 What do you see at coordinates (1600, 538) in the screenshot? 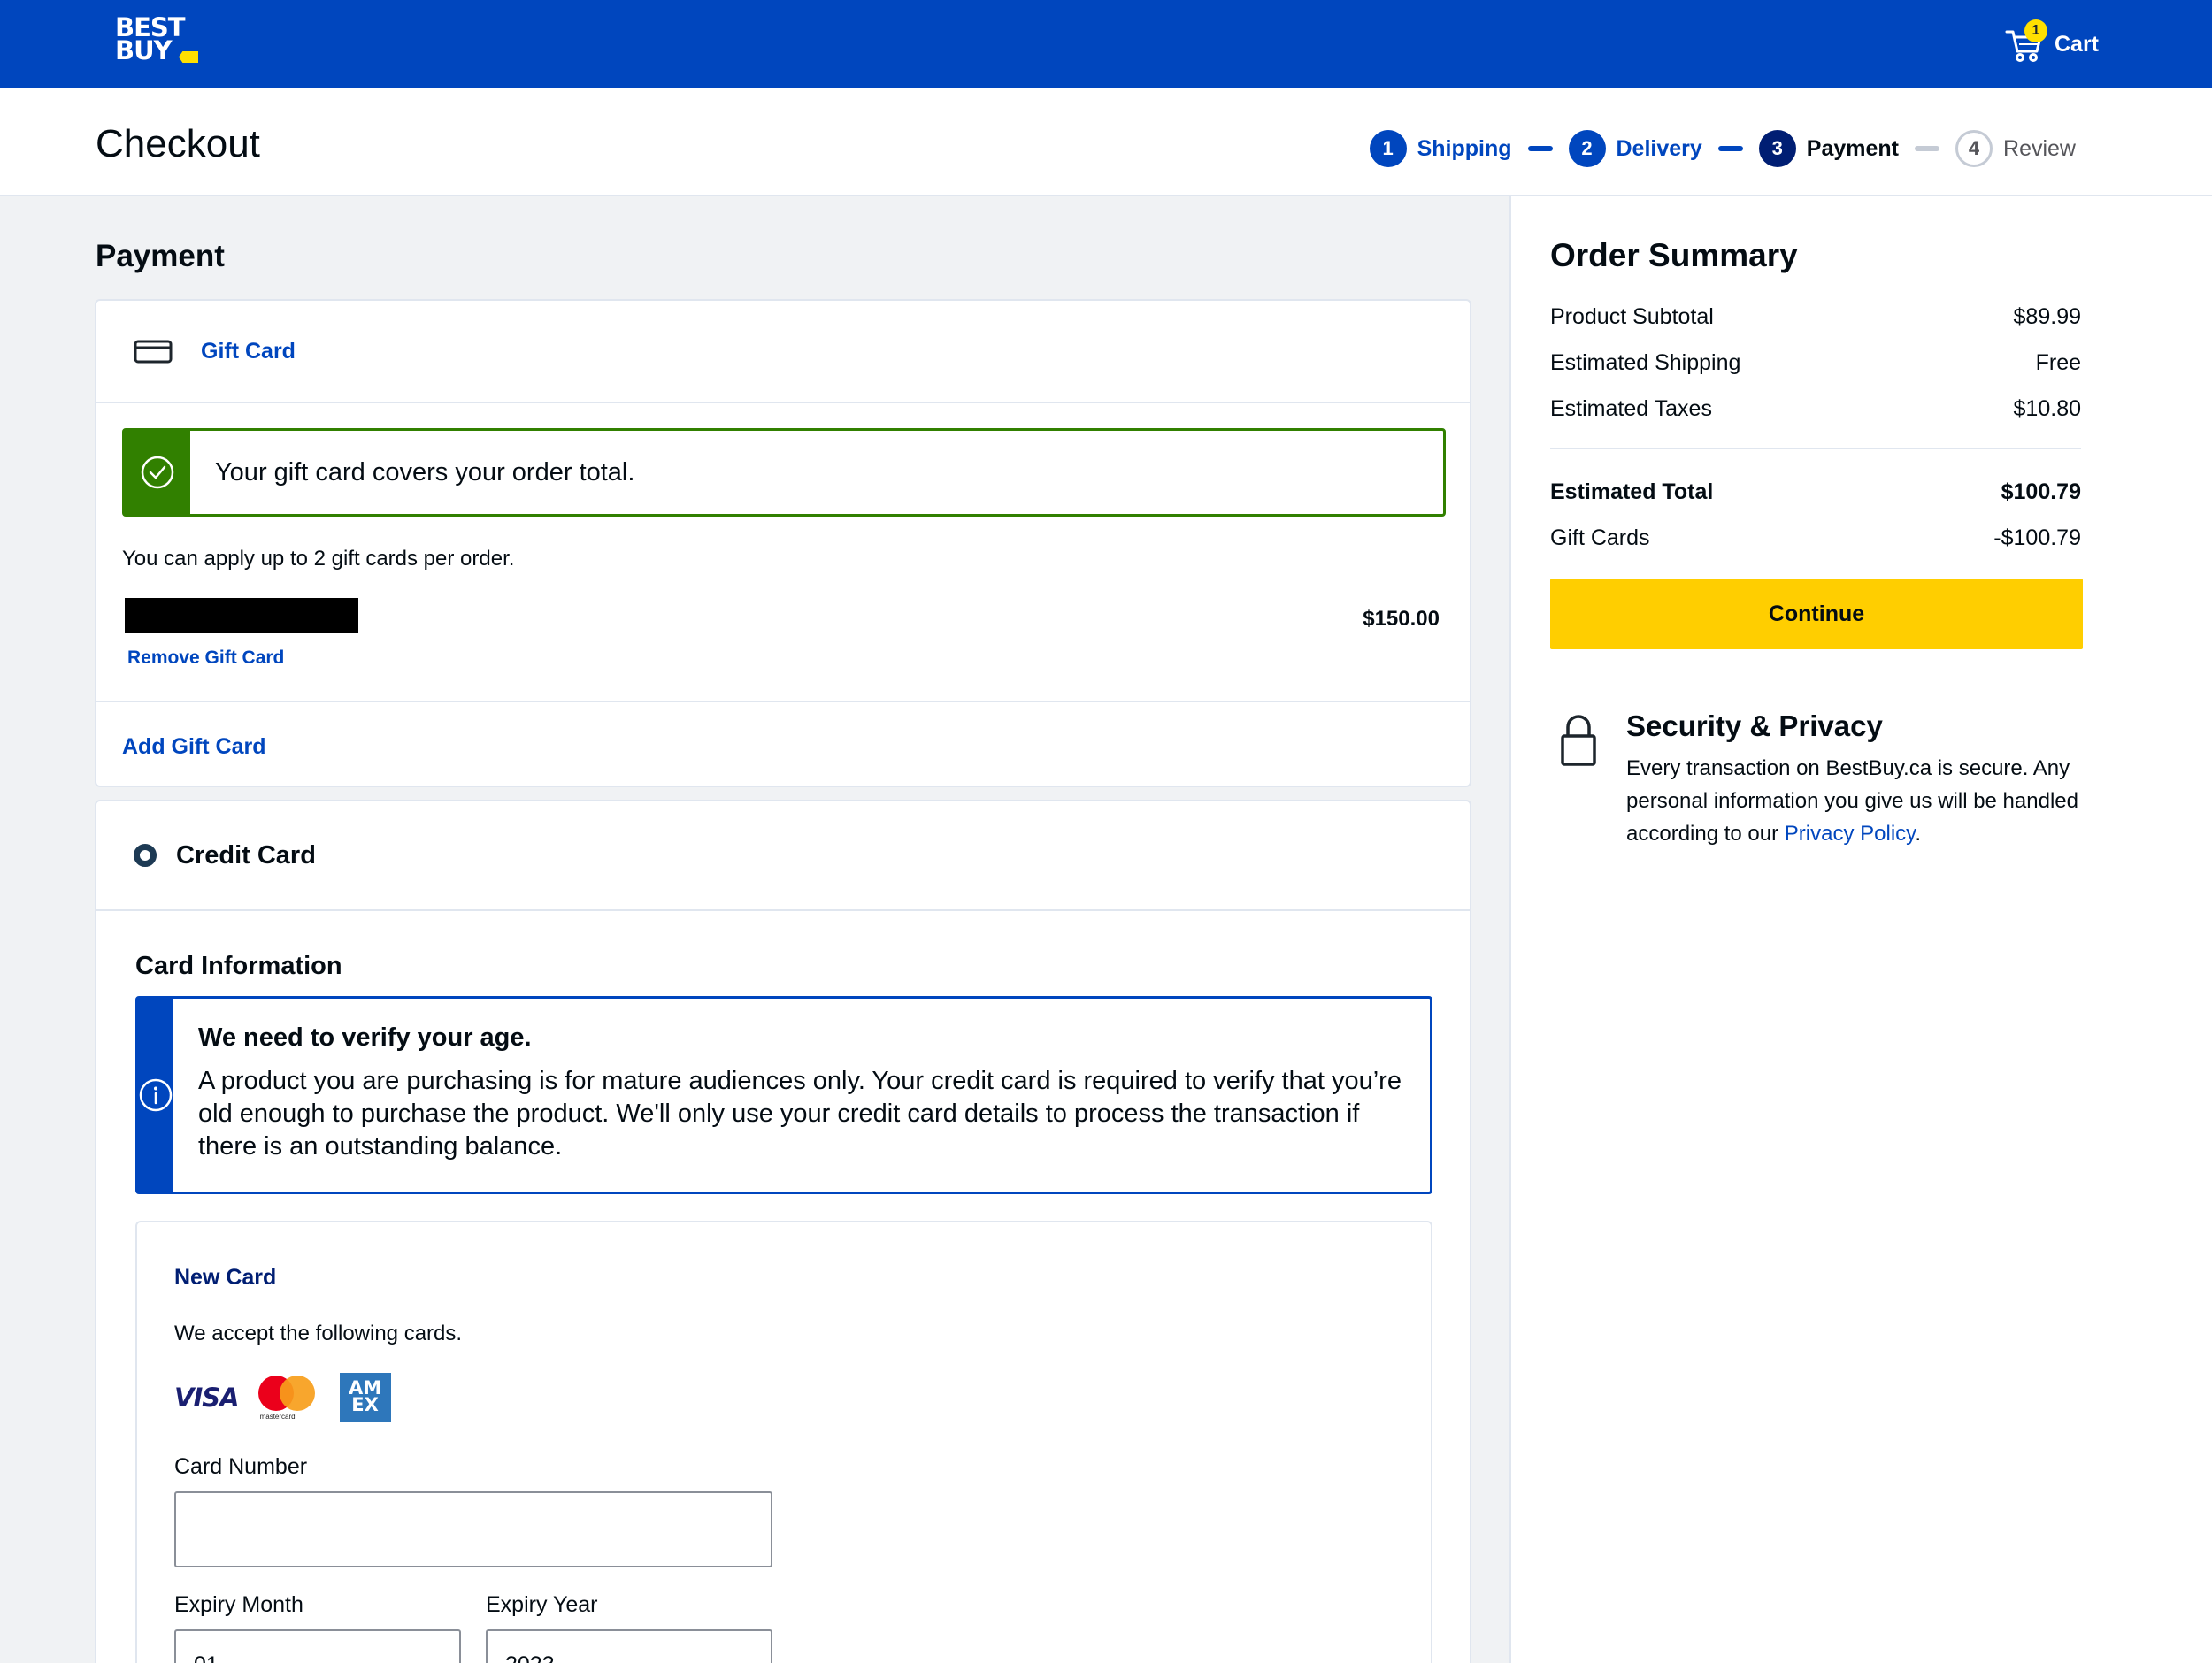
I see `gift-cards-label: Gift Cards` at bounding box center [1600, 538].